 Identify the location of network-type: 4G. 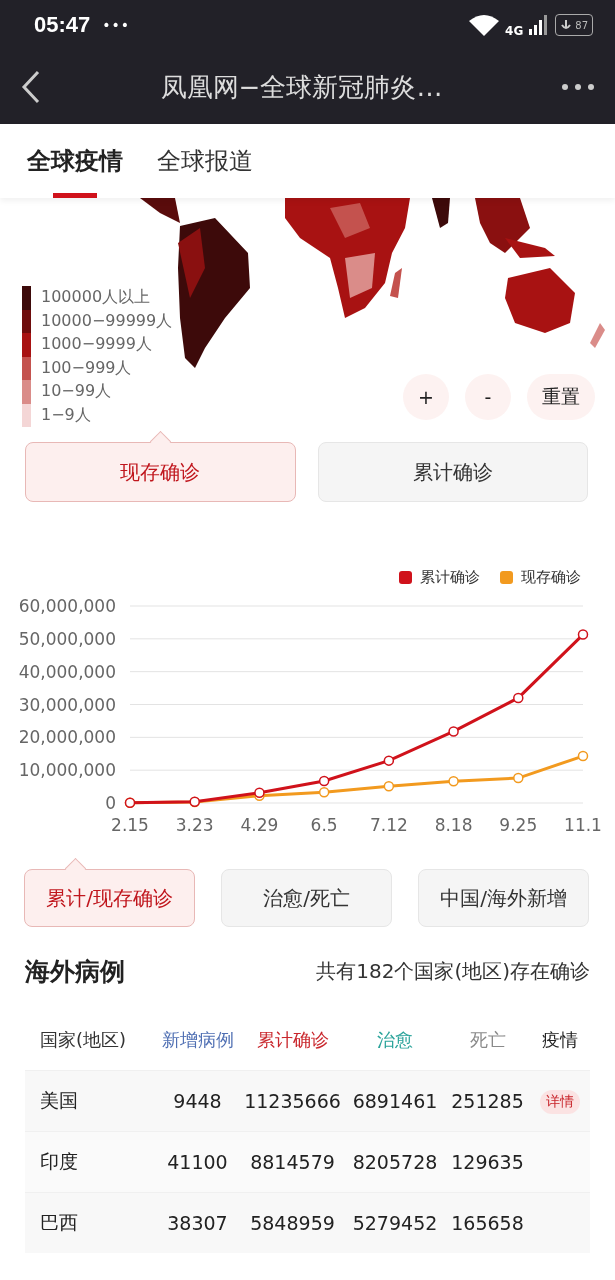
(514, 31).